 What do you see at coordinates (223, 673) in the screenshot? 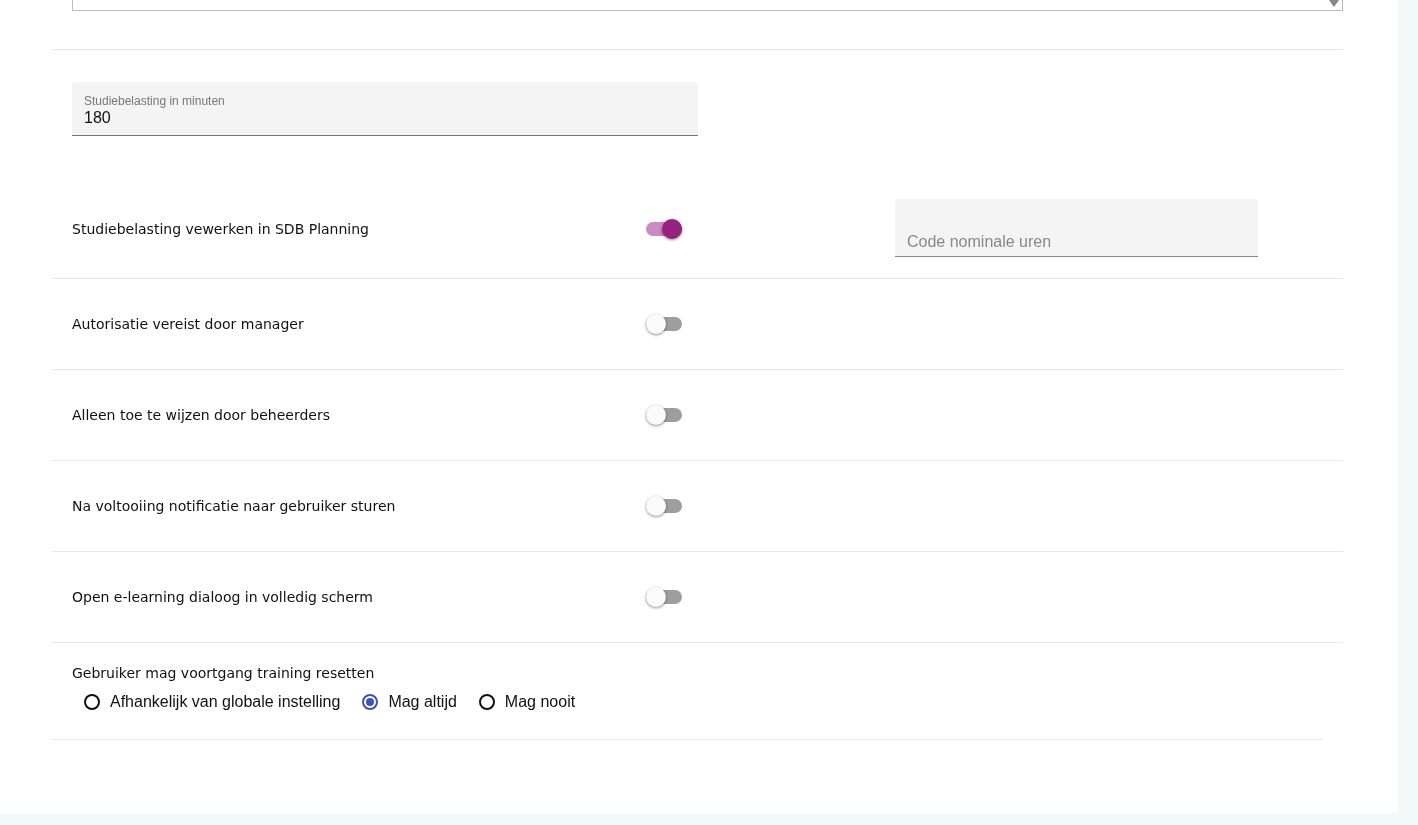
I see `setting-label: Gebruiker mag voortgang training resetten` at bounding box center [223, 673].